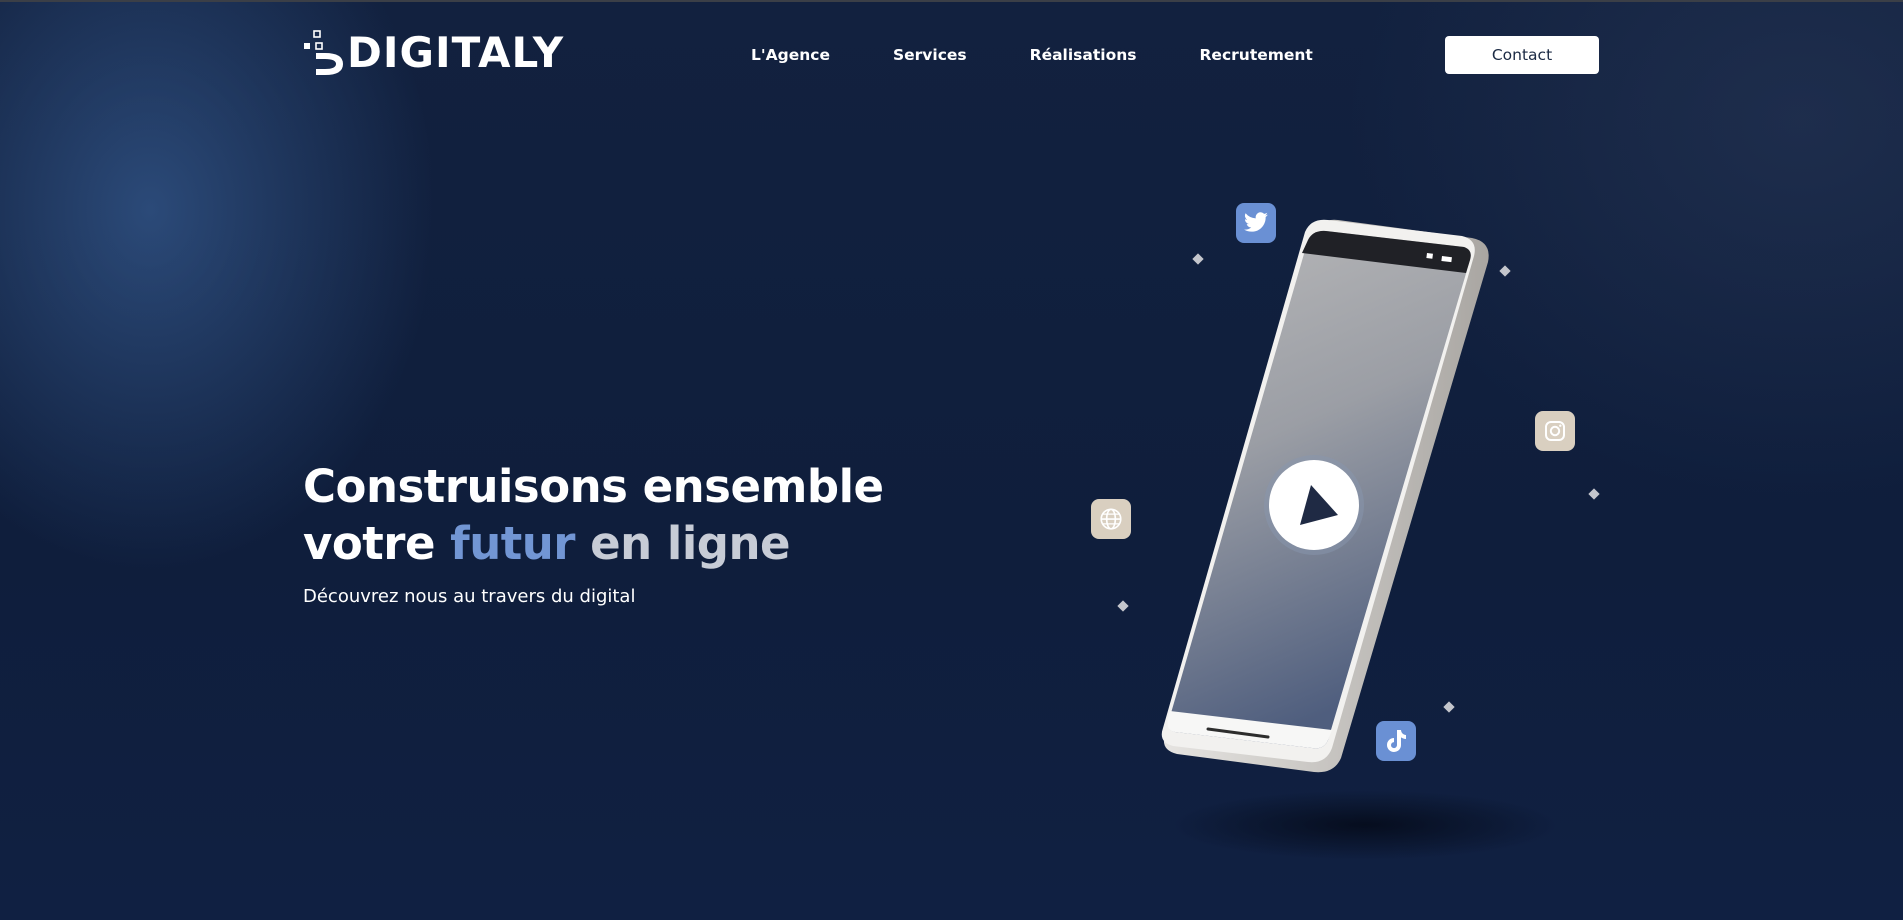  Describe the element at coordinates (1522, 55) in the screenshot. I see `contact-button: Contact` at that location.